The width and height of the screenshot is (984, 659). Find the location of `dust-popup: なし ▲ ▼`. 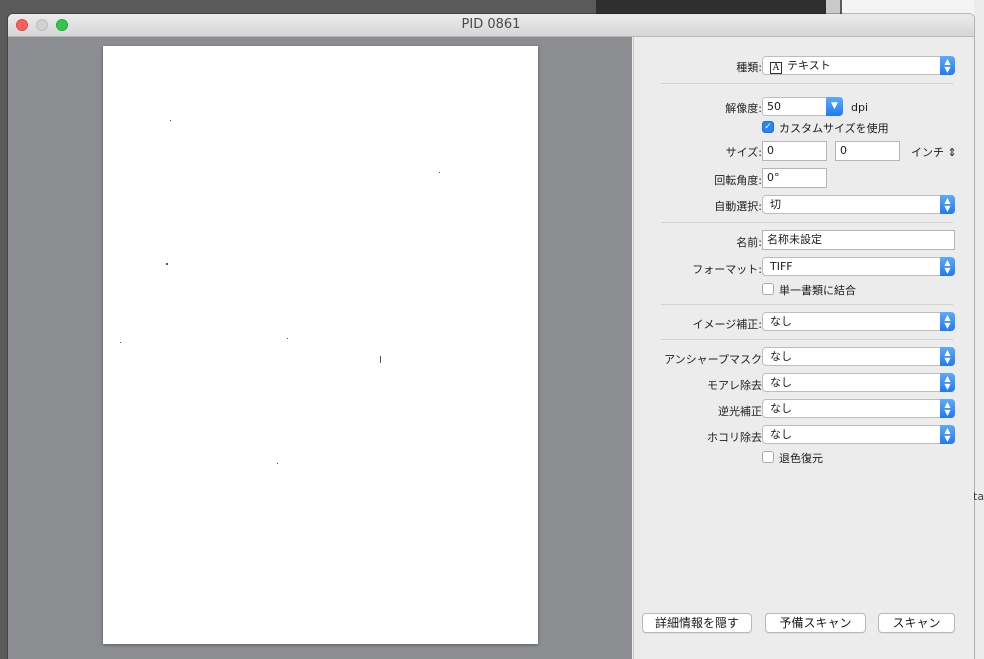

dust-popup: なし ▲ ▼ is located at coordinates (858, 434).